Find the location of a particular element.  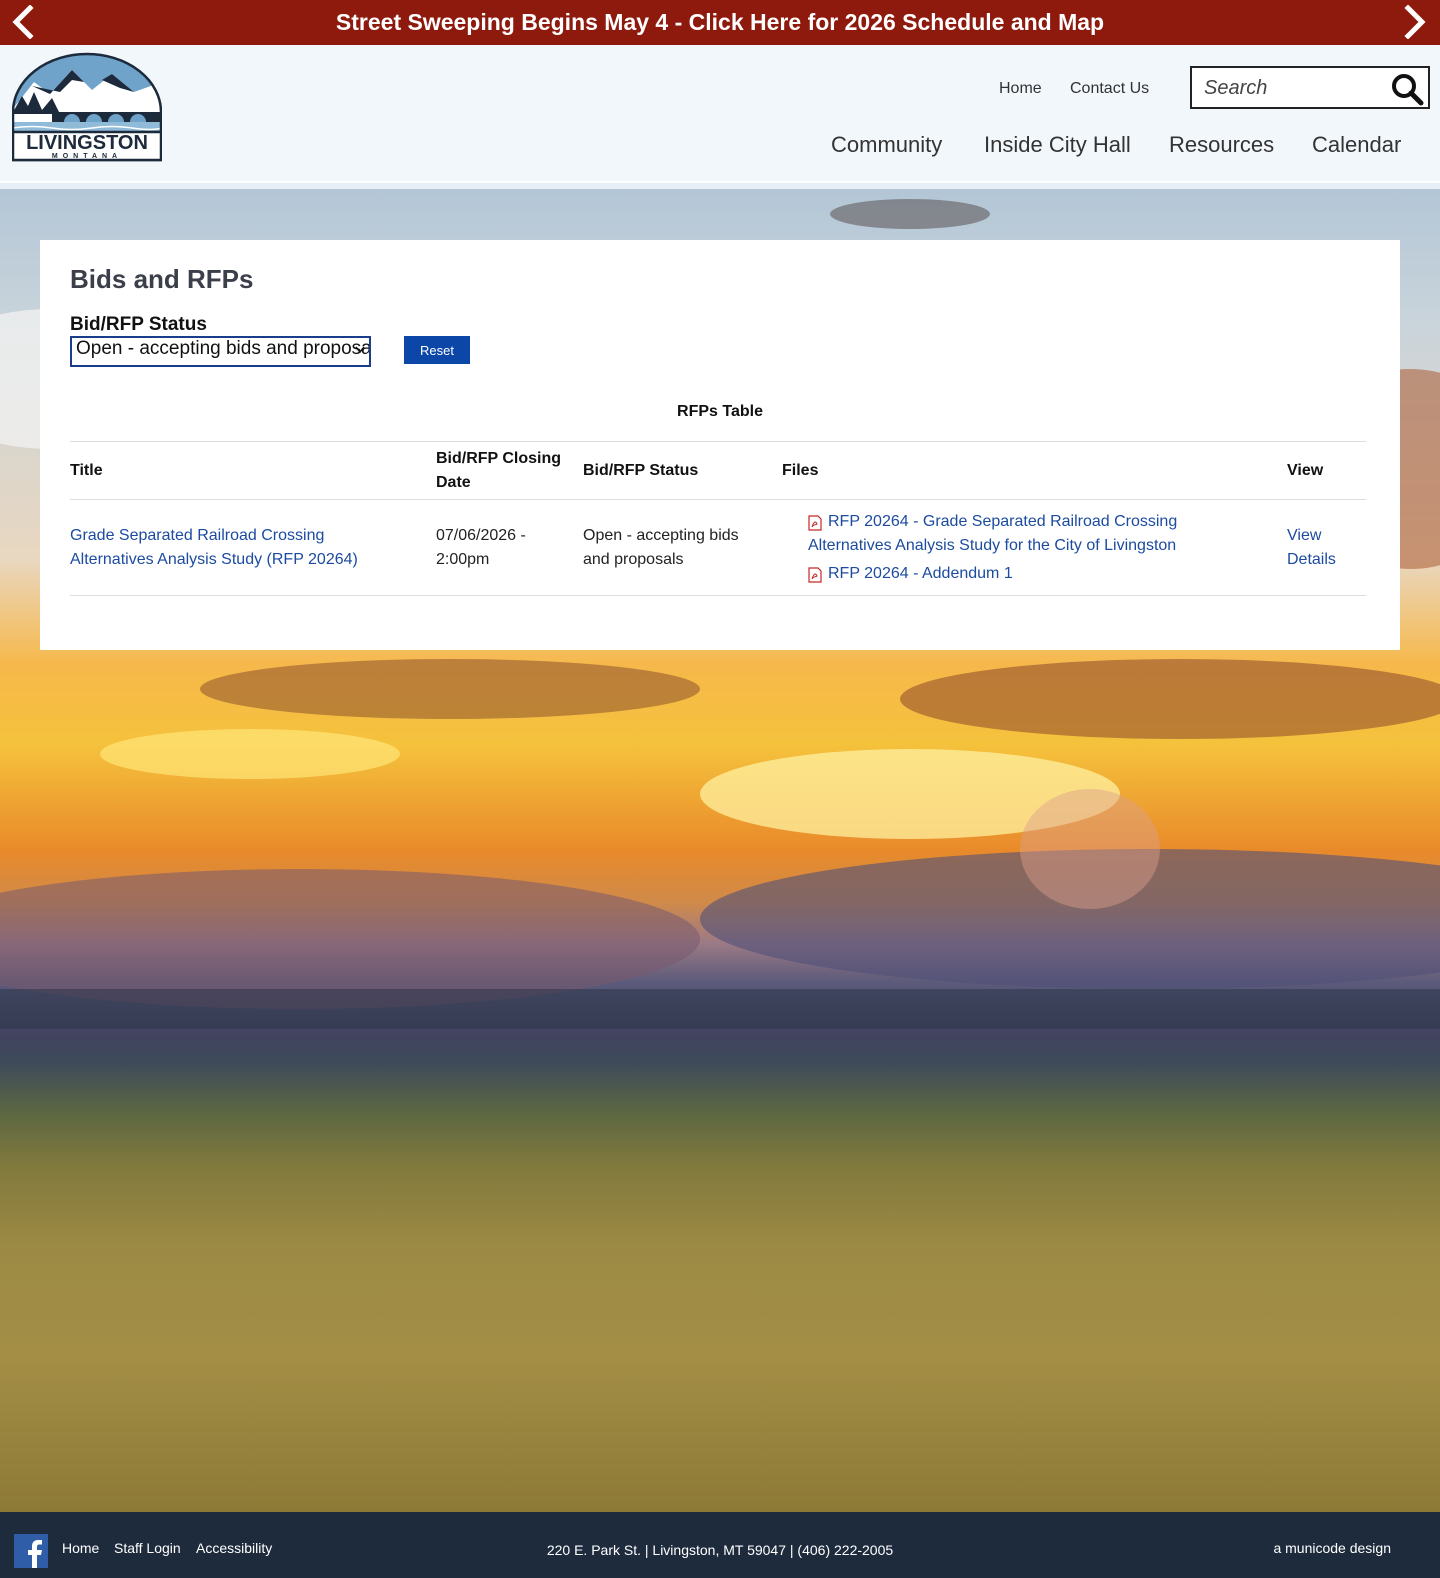

file-link-addendum: RFP 20264 - Addendum 1 is located at coordinates (910, 574).